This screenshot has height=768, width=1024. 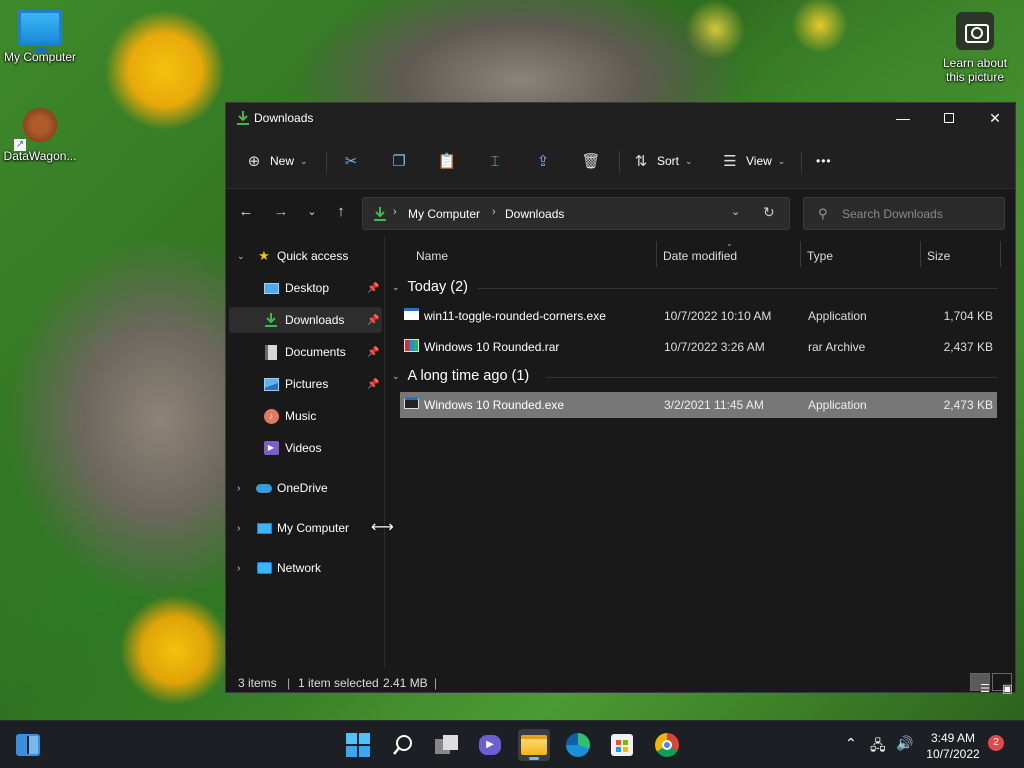 What do you see at coordinates (995, 118) in the screenshot?
I see `close-button: ✕` at bounding box center [995, 118].